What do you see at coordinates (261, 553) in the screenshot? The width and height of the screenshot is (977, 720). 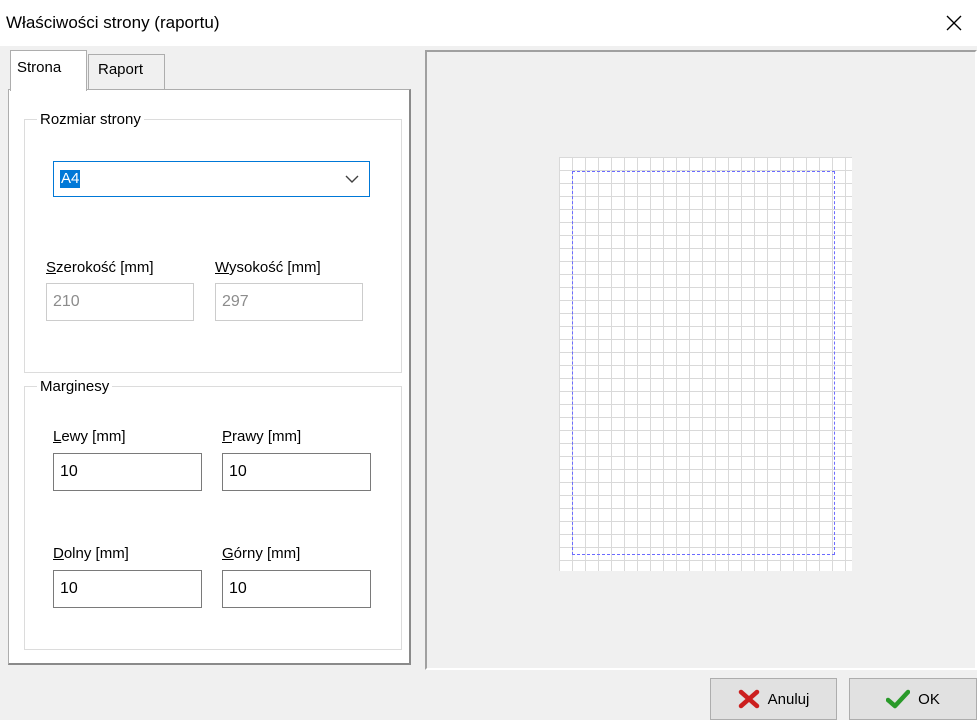 I see `top-margin-label: Górny [mm]` at bounding box center [261, 553].